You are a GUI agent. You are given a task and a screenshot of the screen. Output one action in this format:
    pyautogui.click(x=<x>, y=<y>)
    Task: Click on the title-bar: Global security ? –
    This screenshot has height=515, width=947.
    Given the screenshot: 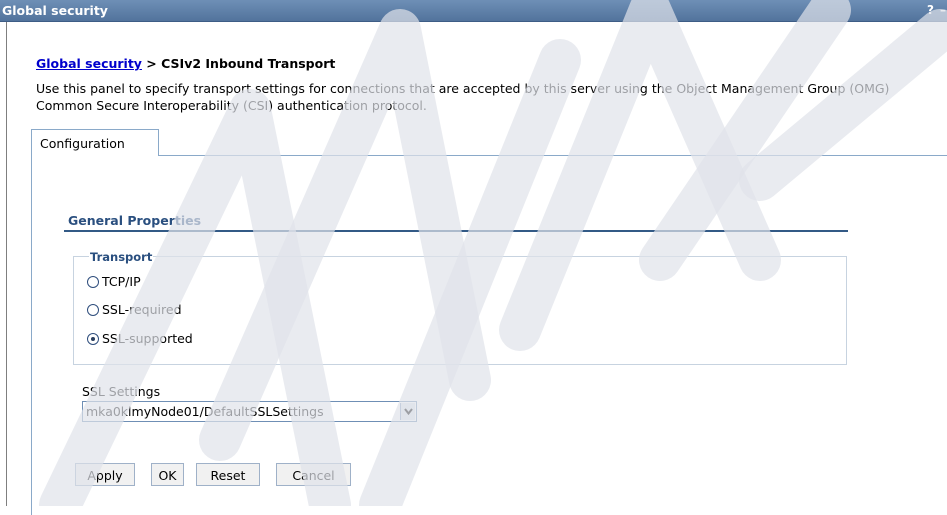 What is the action you would take?
    pyautogui.click(x=473, y=11)
    